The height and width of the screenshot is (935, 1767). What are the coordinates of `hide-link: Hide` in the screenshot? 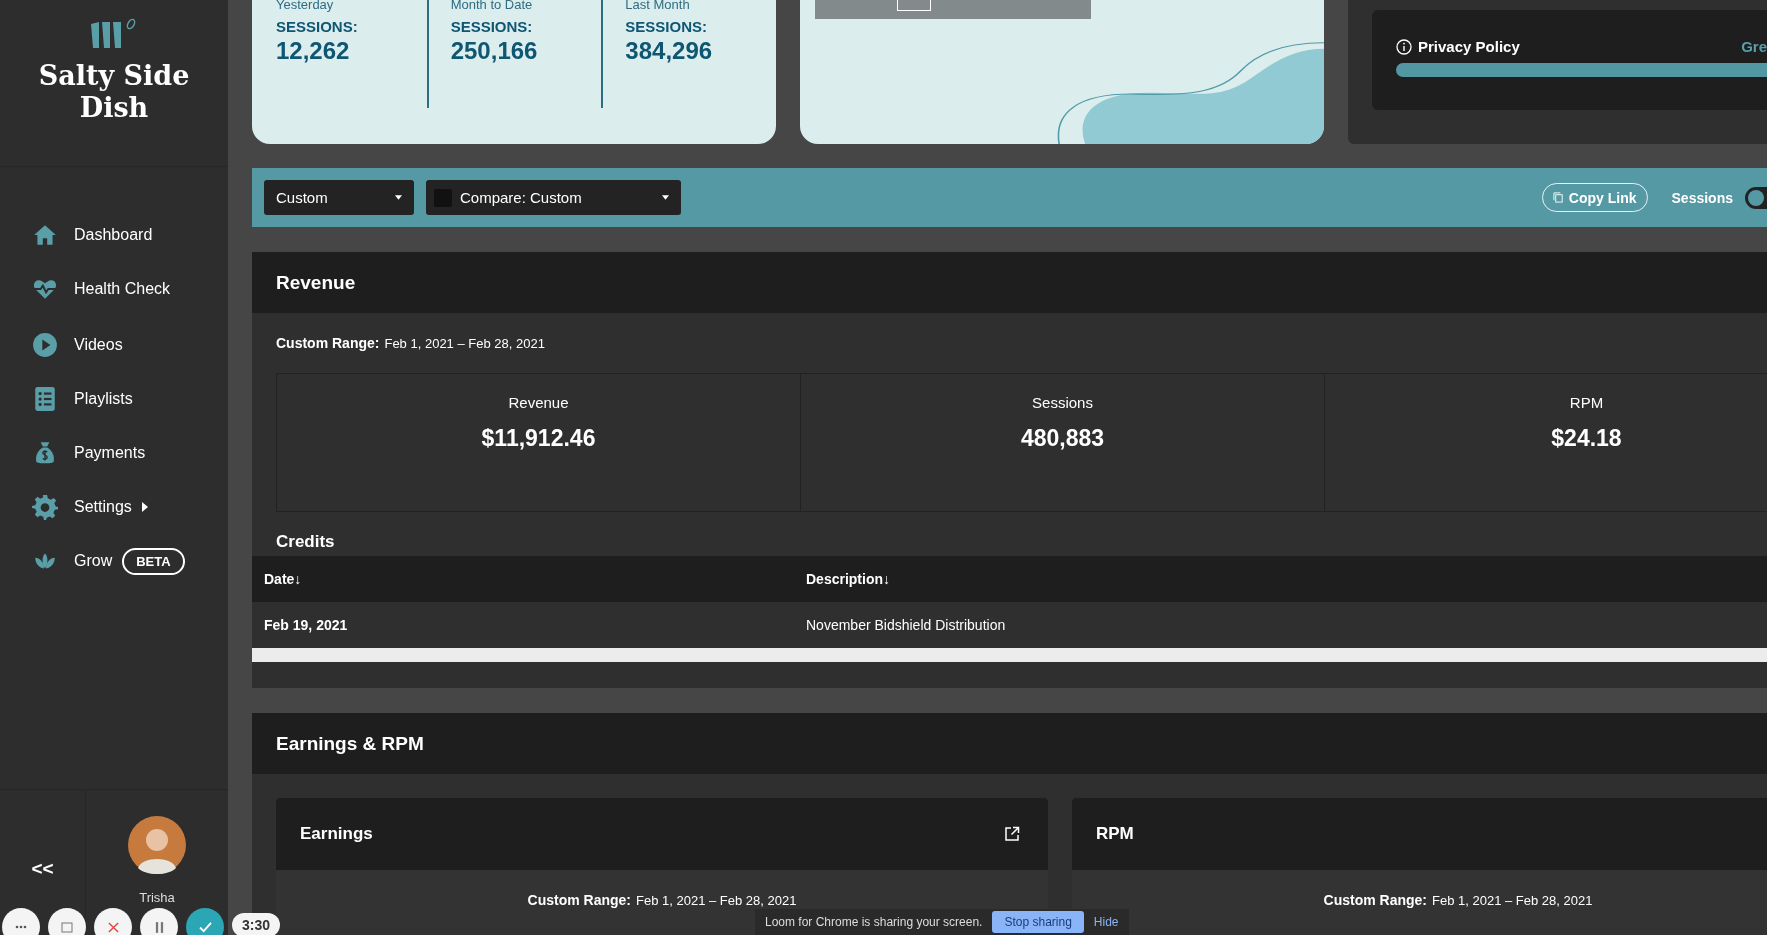 It's located at (1106, 922).